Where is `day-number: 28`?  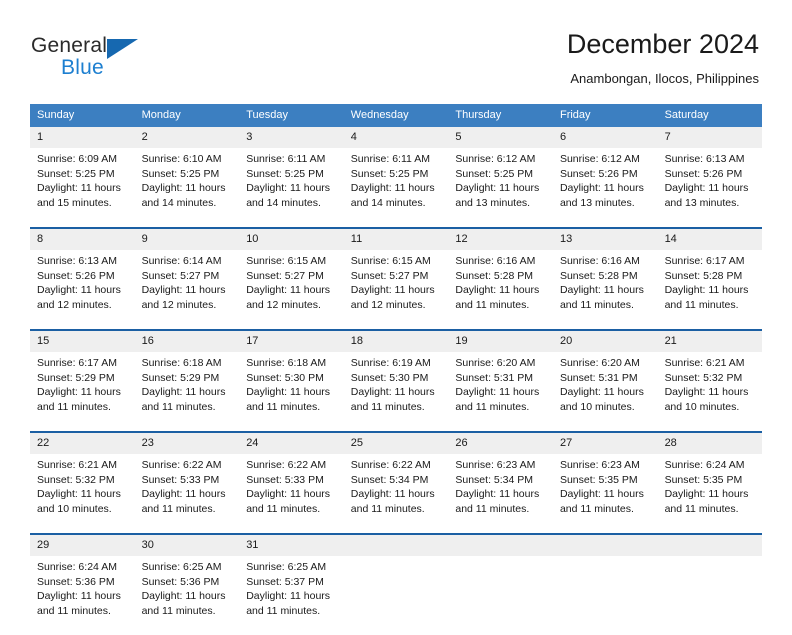 day-number: 28 is located at coordinates (710, 442).